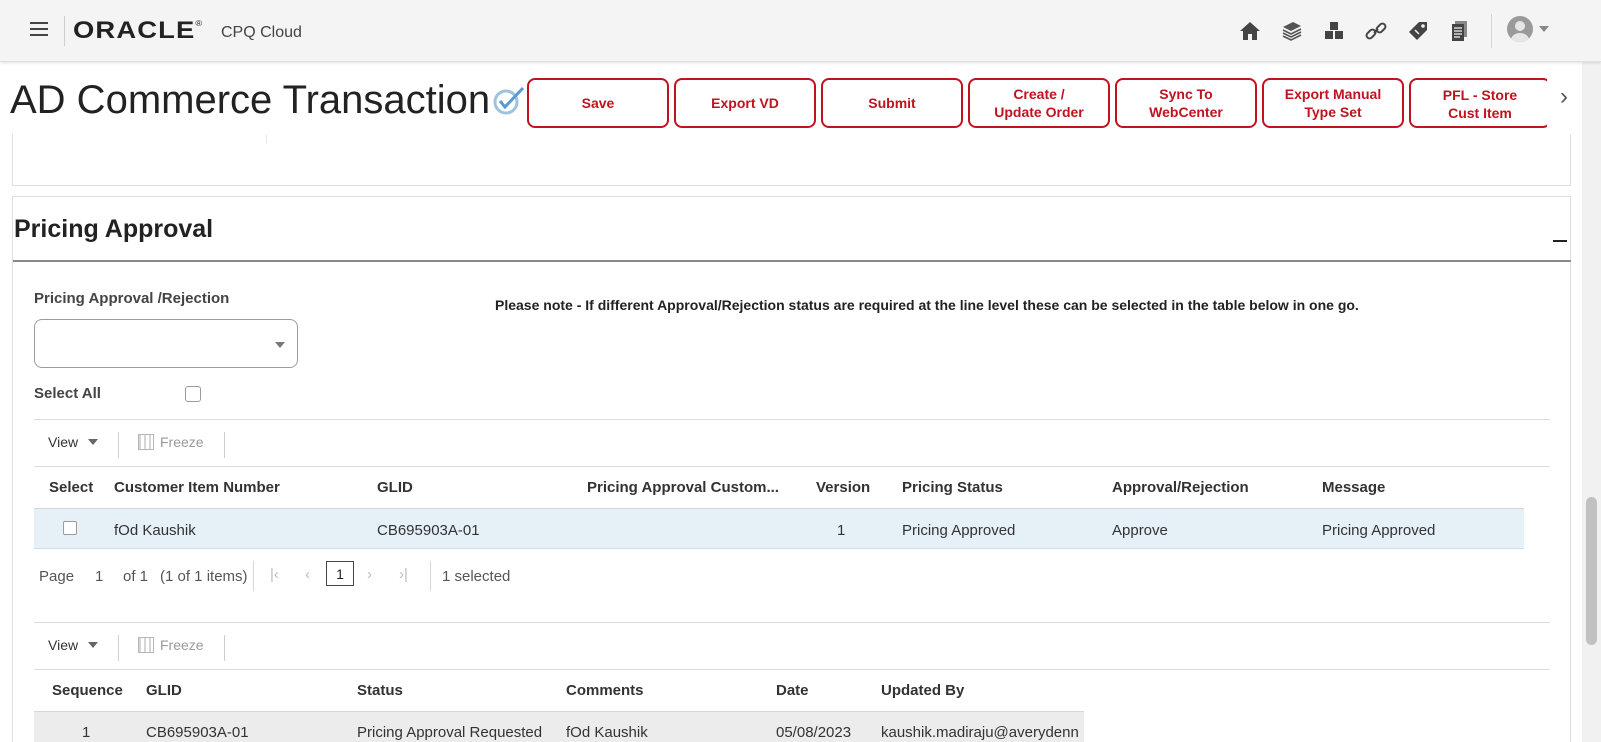 The image size is (1601, 742). I want to click on row-select-checkbox, so click(70, 528).